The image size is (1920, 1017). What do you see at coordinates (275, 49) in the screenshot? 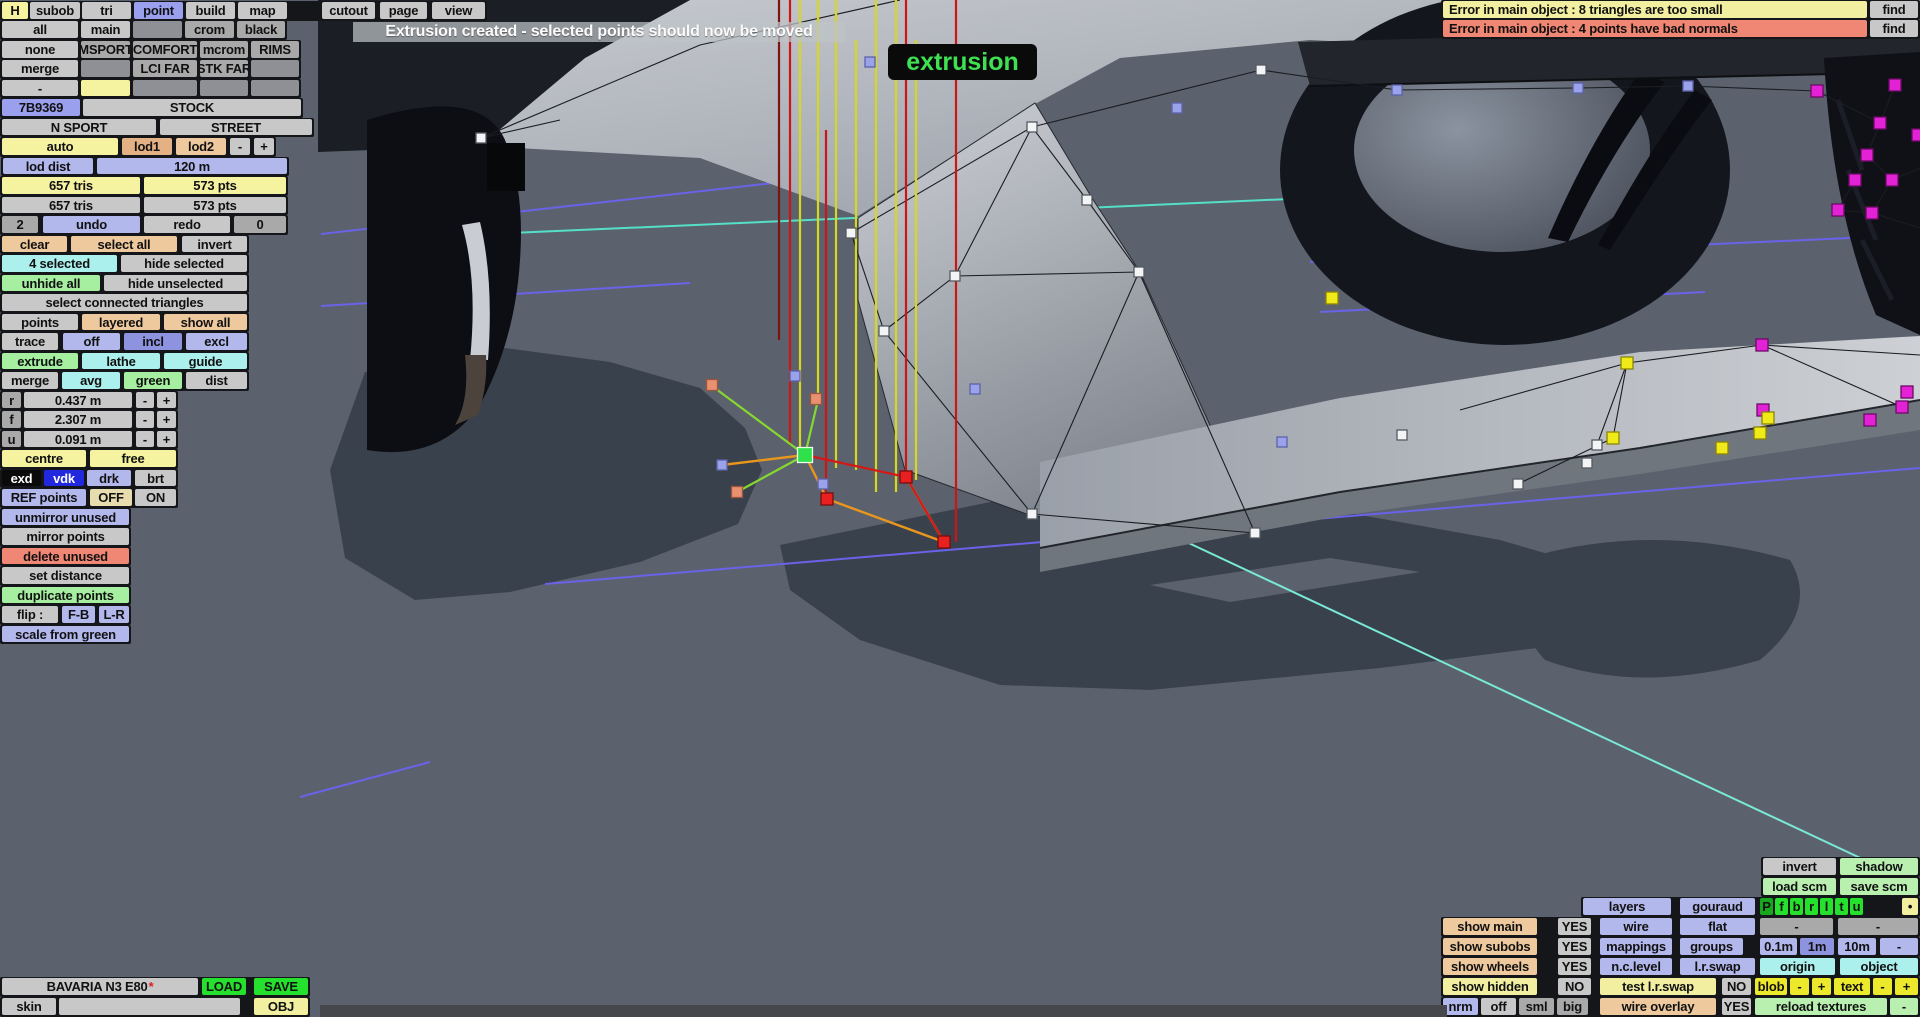
I see `rims-button: RIMS` at bounding box center [275, 49].